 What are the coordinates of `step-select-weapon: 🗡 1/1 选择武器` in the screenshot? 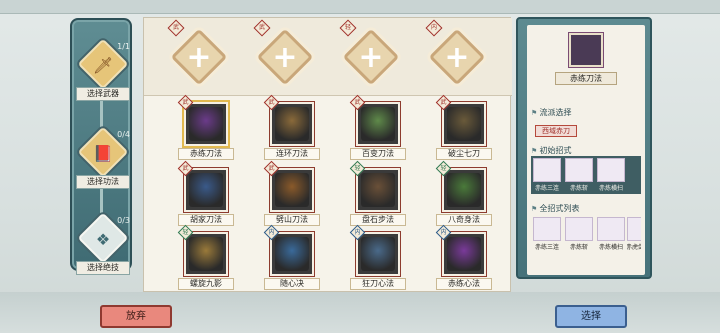 It's located at (103, 74).